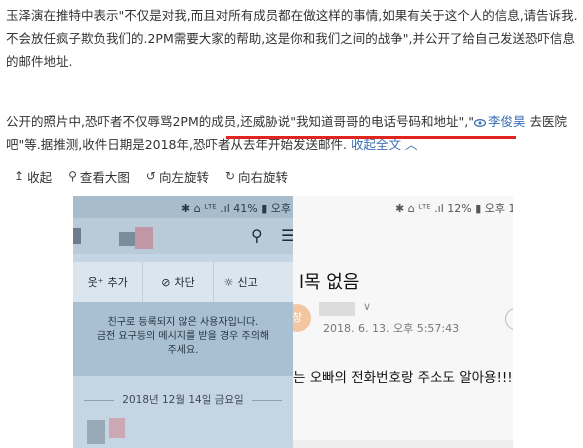  I want to click on blurred-name, so click(144, 238).